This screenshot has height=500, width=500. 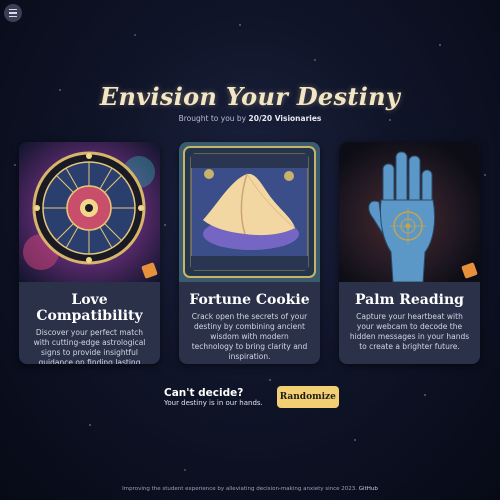 What do you see at coordinates (249, 300) in the screenshot?
I see `card-title: Fortune Cookie` at bounding box center [249, 300].